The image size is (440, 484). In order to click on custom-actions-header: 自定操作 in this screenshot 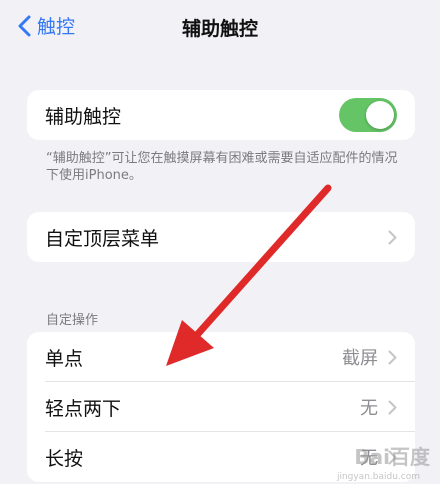, I will do `click(72, 320)`.